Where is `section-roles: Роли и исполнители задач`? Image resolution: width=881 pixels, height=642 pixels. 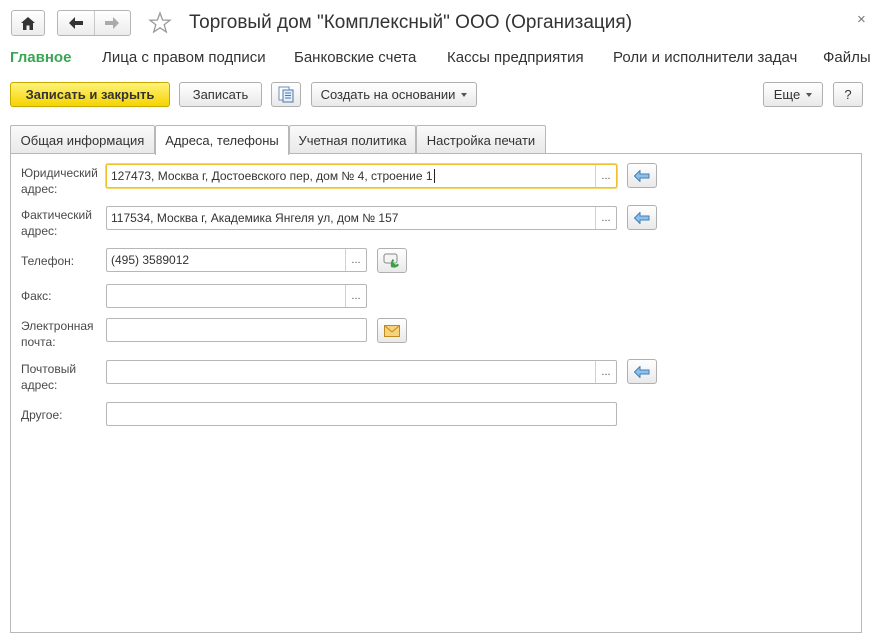
section-roles: Роли и исполнители задач is located at coordinates (705, 57).